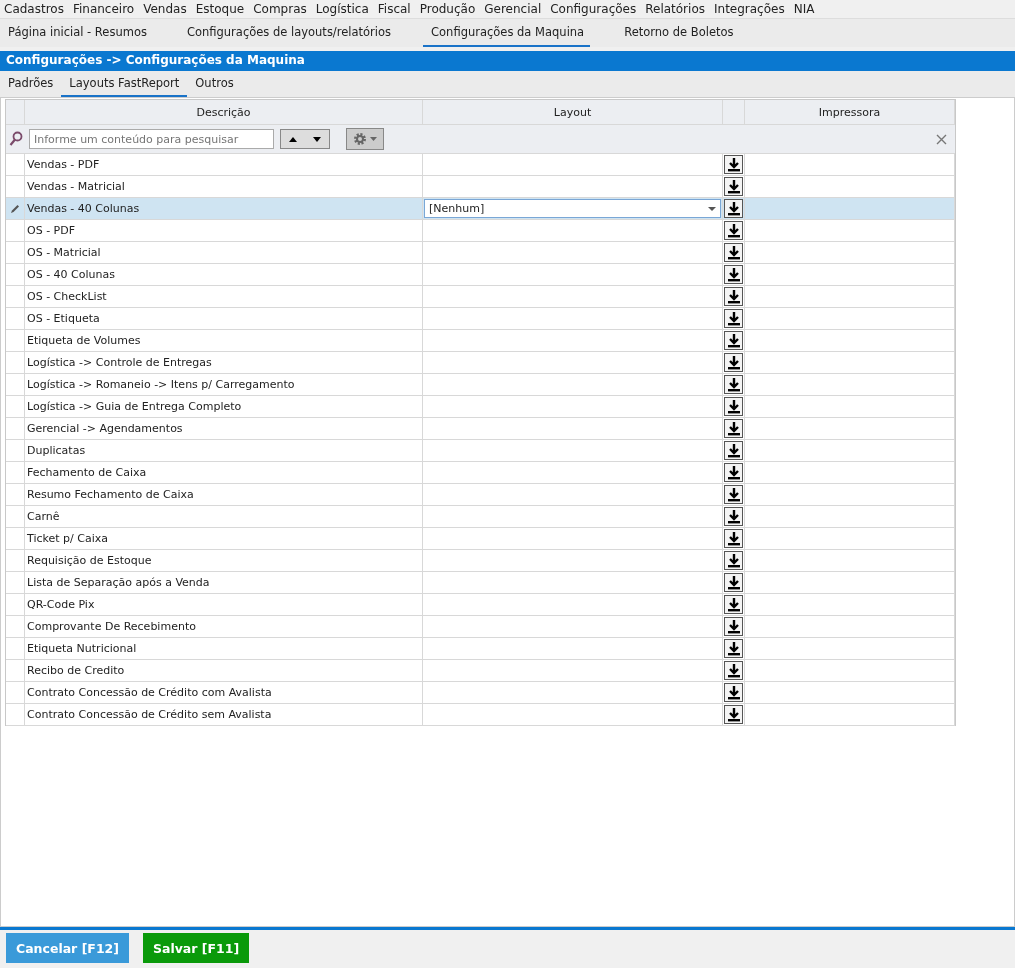  What do you see at coordinates (480, 407) in the screenshot?
I see `table-row: Logística -> Guia de Entrega Completo` at bounding box center [480, 407].